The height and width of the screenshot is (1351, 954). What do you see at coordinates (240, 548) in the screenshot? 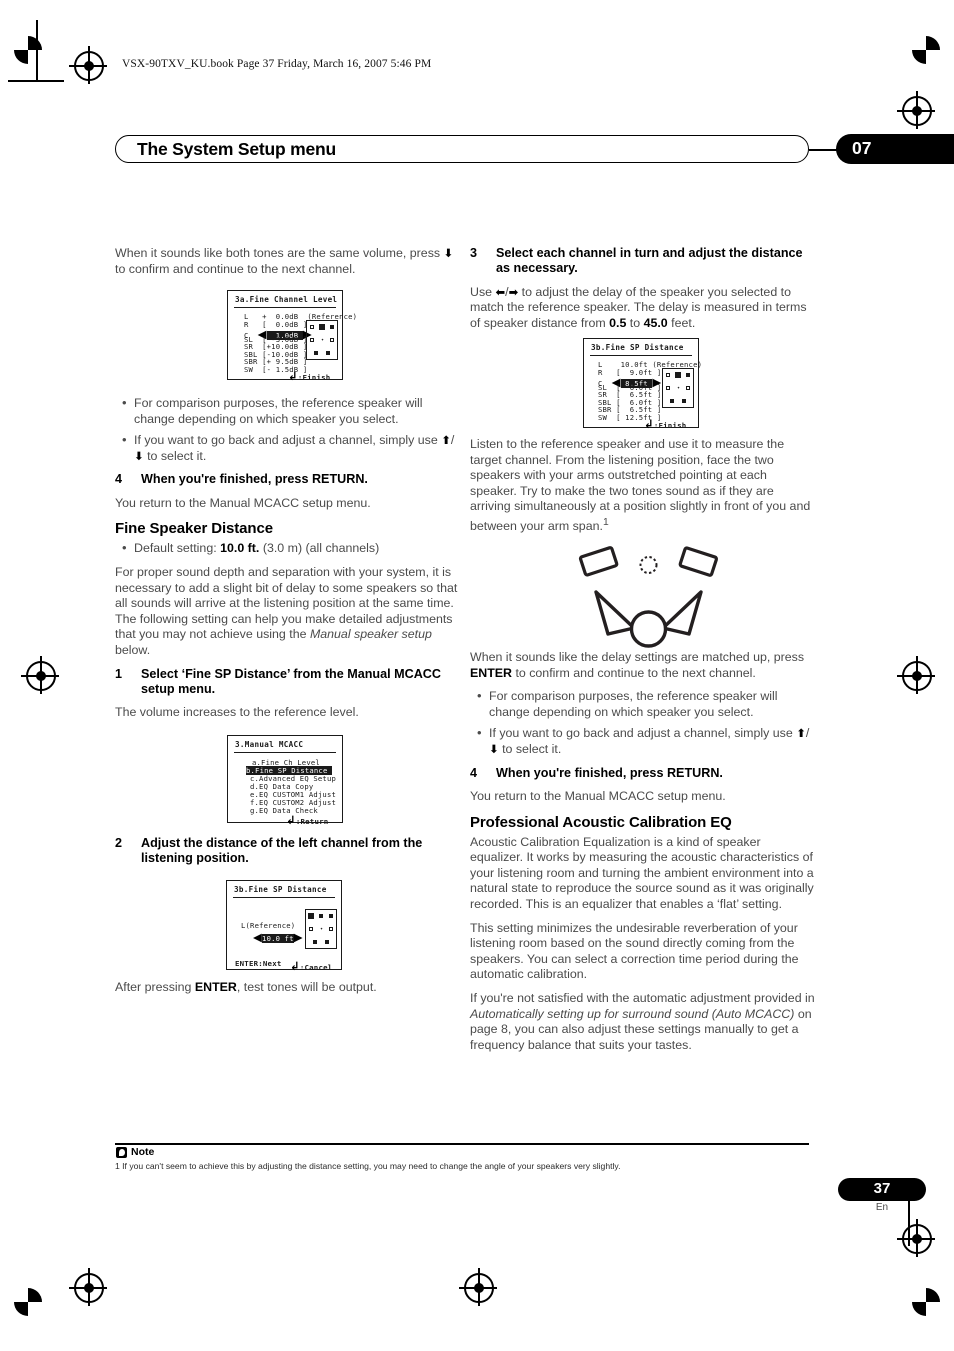
I see `default-setting-value: 10.0 ft.` at bounding box center [240, 548].